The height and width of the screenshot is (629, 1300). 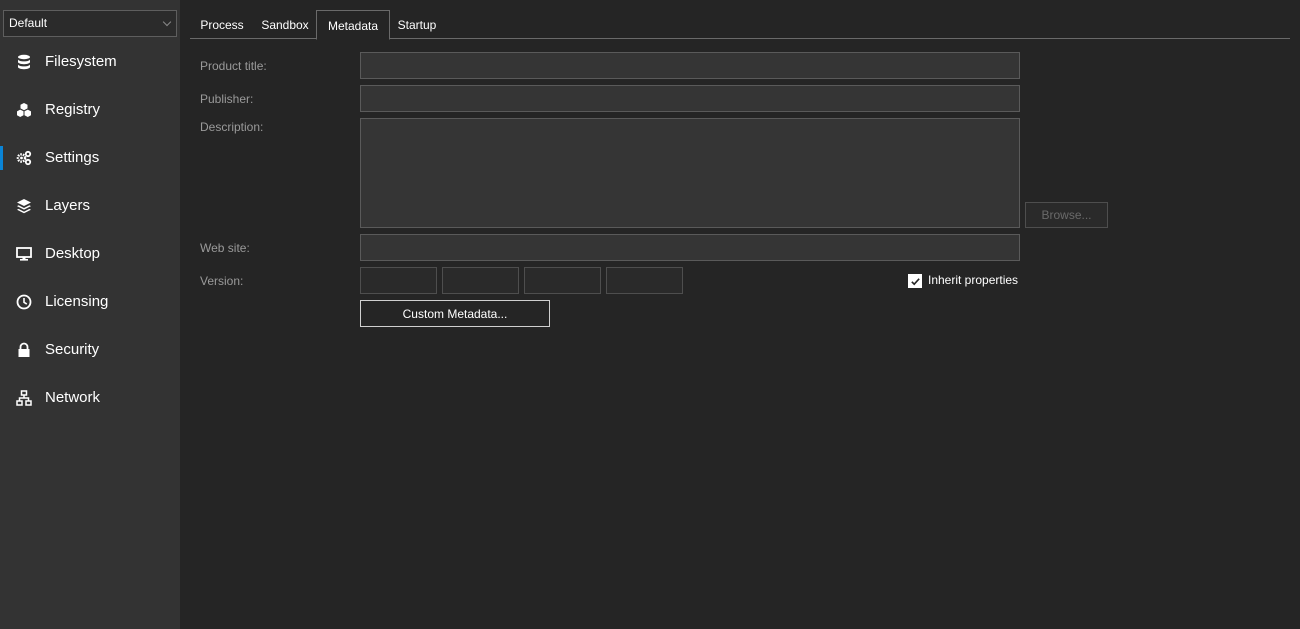 I want to click on lock-icon, so click(x=24, y=350).